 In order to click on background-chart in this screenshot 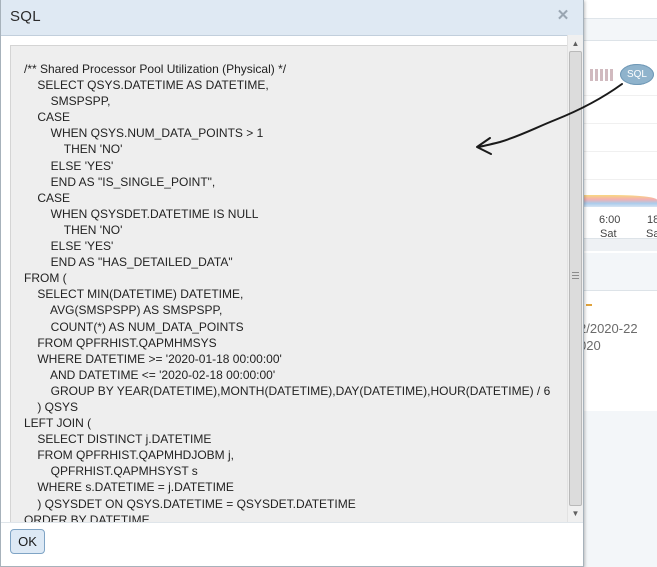, I will do `click(620, 151)`.